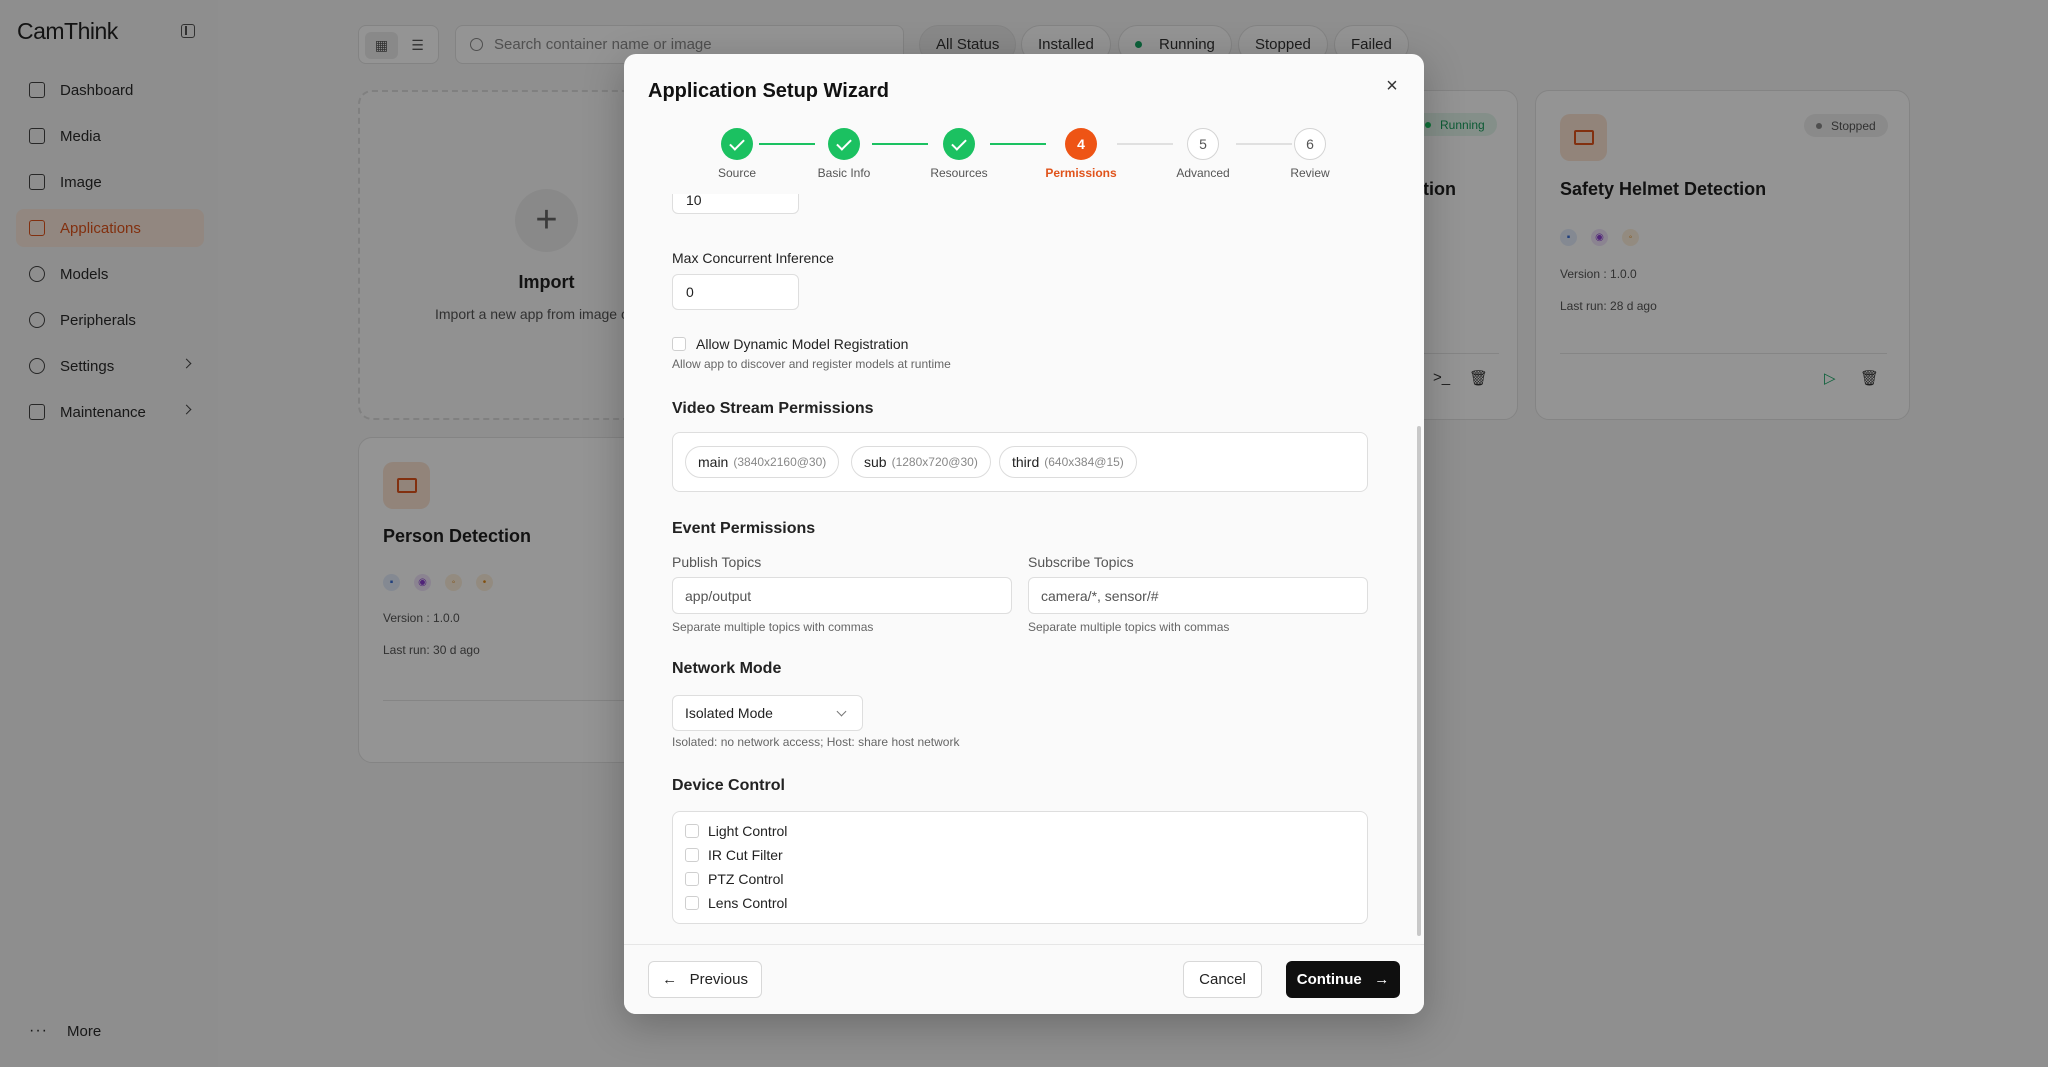 This screenshot has width=2048, height=1067. I want to click on device-light-control: Light Control, so click(736, 831).